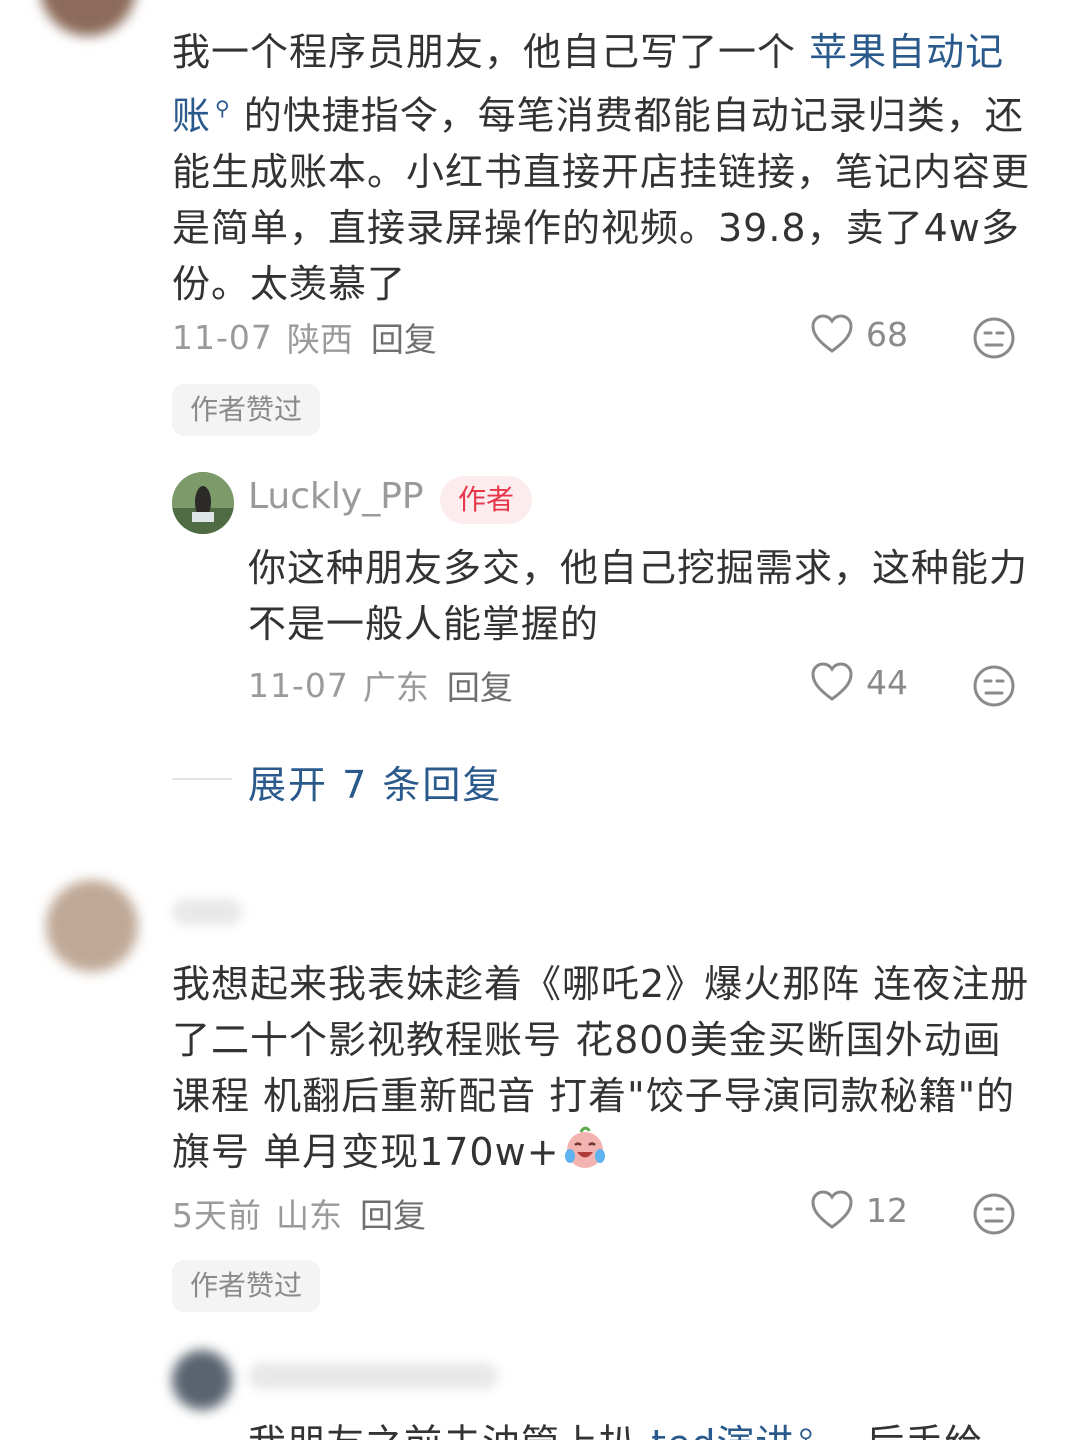 This screenshot has width=1080, height=1440. Describe the element at coordinates (486, 500) in the screenshot. I see `author-badge: 作者` at that location.